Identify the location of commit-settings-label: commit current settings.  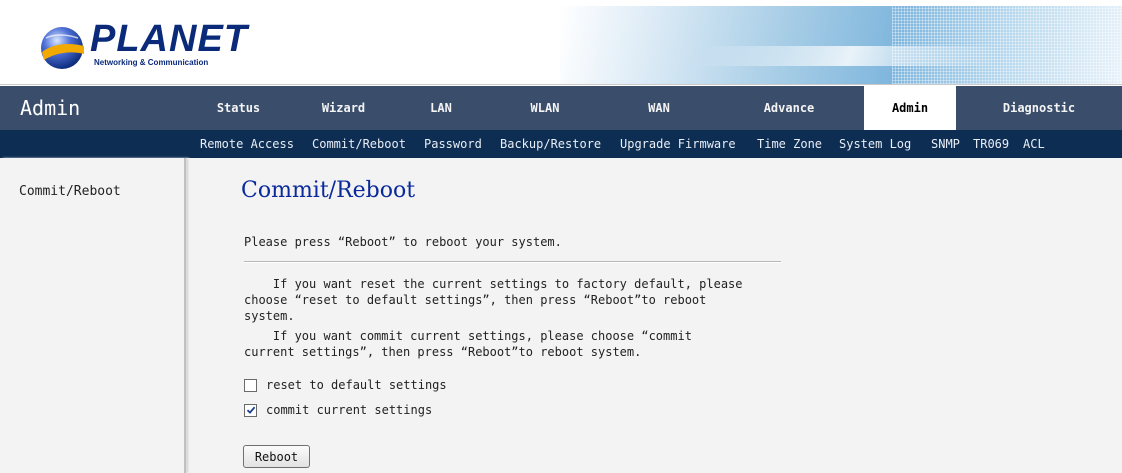
(349, 410).